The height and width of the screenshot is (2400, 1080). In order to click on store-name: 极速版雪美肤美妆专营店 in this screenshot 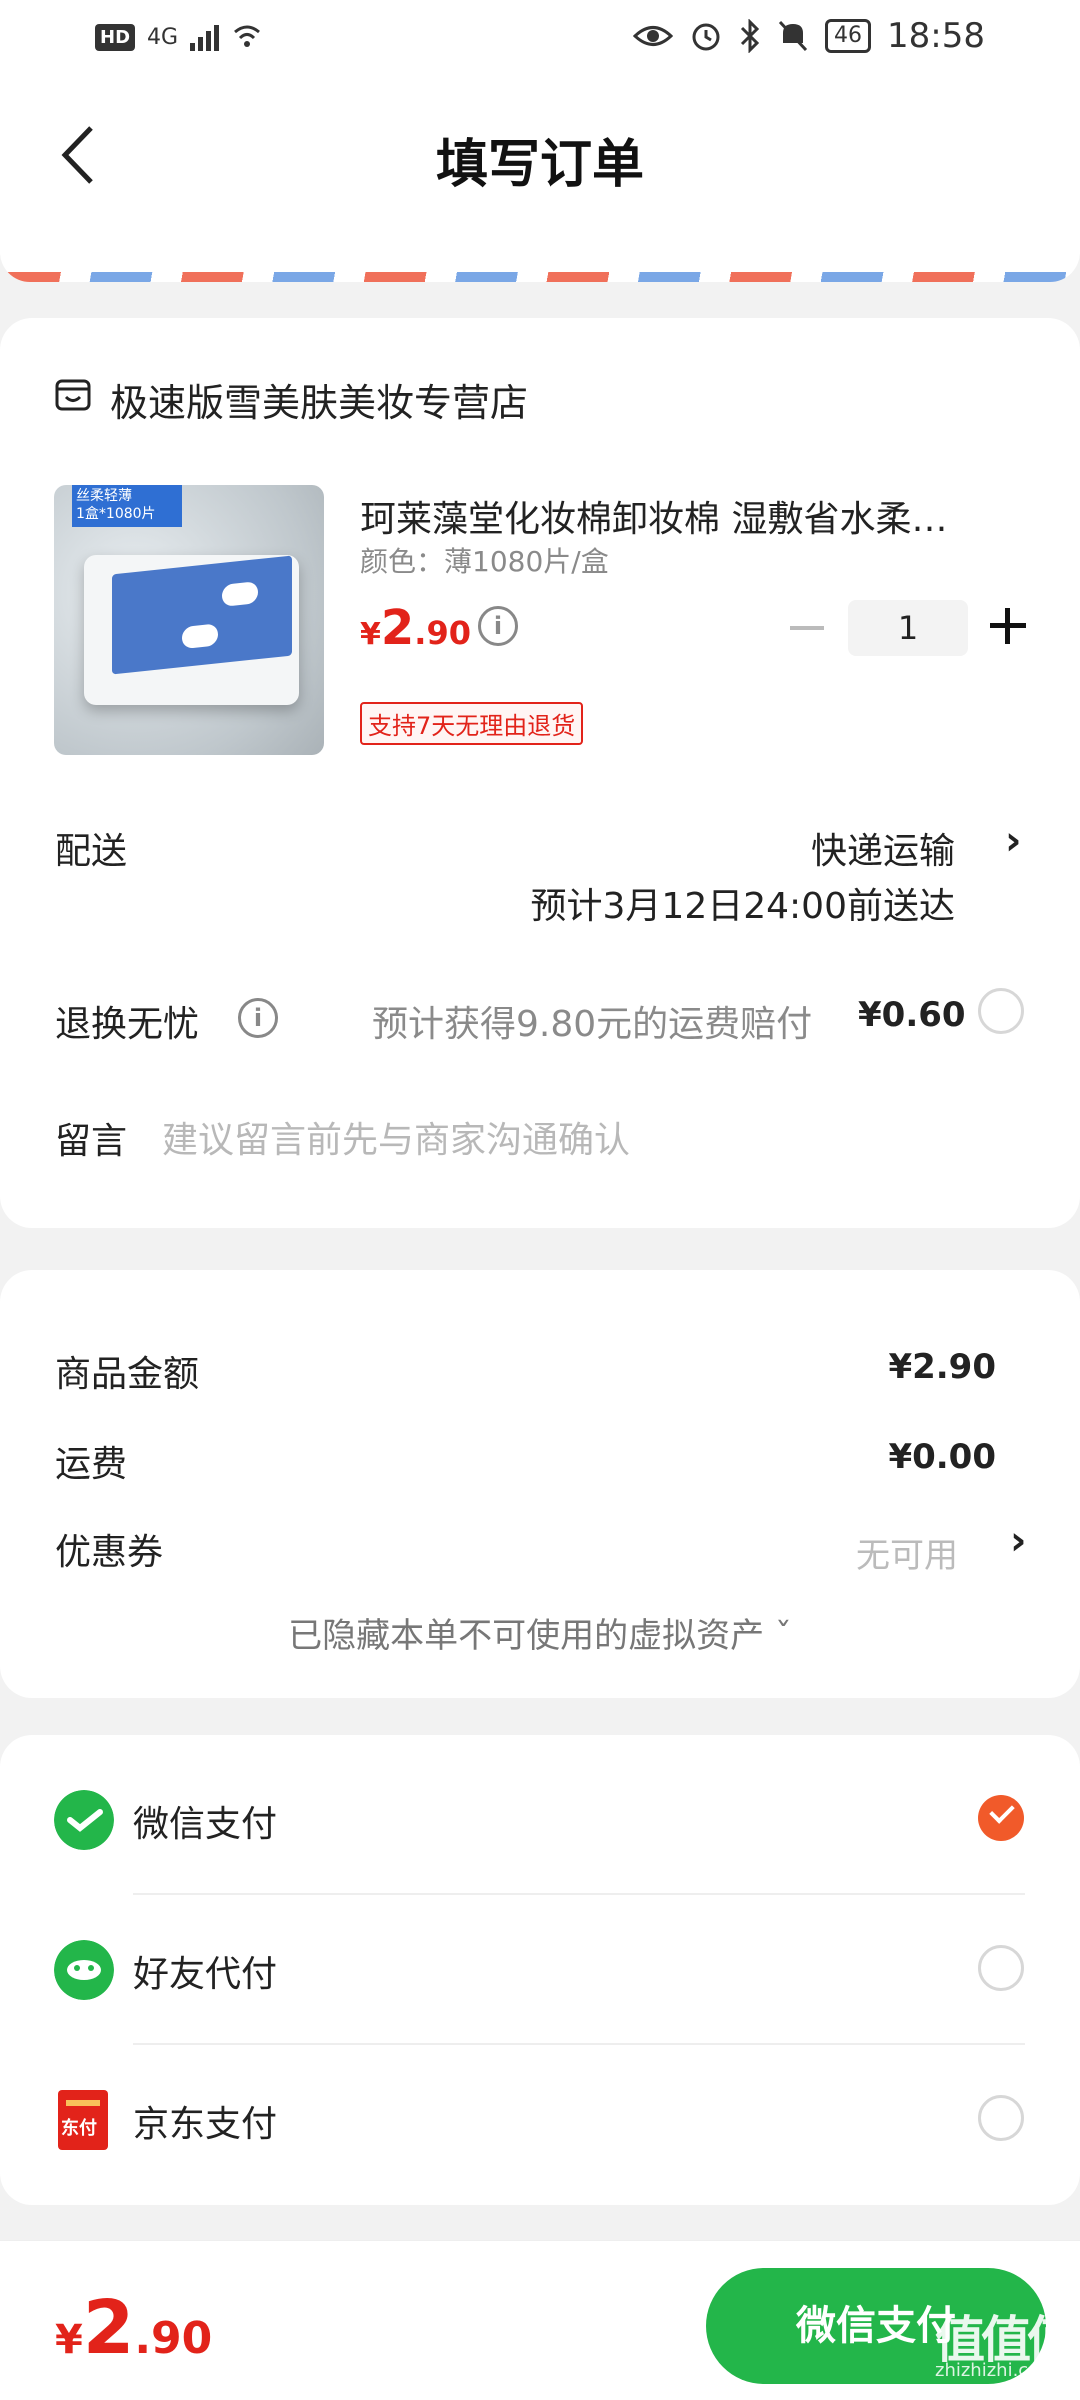, I will do `click(319, 399)`.